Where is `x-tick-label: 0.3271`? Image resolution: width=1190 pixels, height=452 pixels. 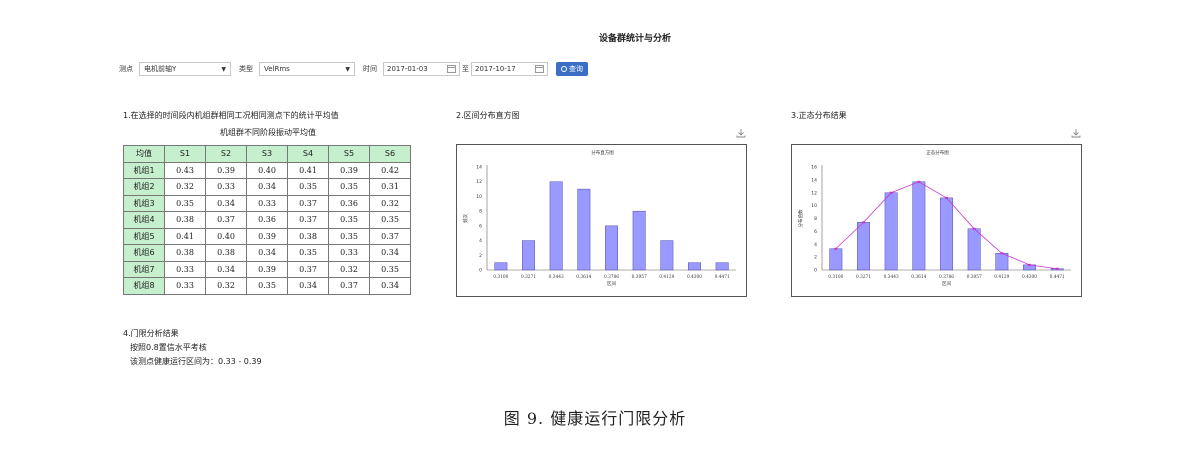 x-tick-label: 0.3271 is located at coordinates (528, 277).